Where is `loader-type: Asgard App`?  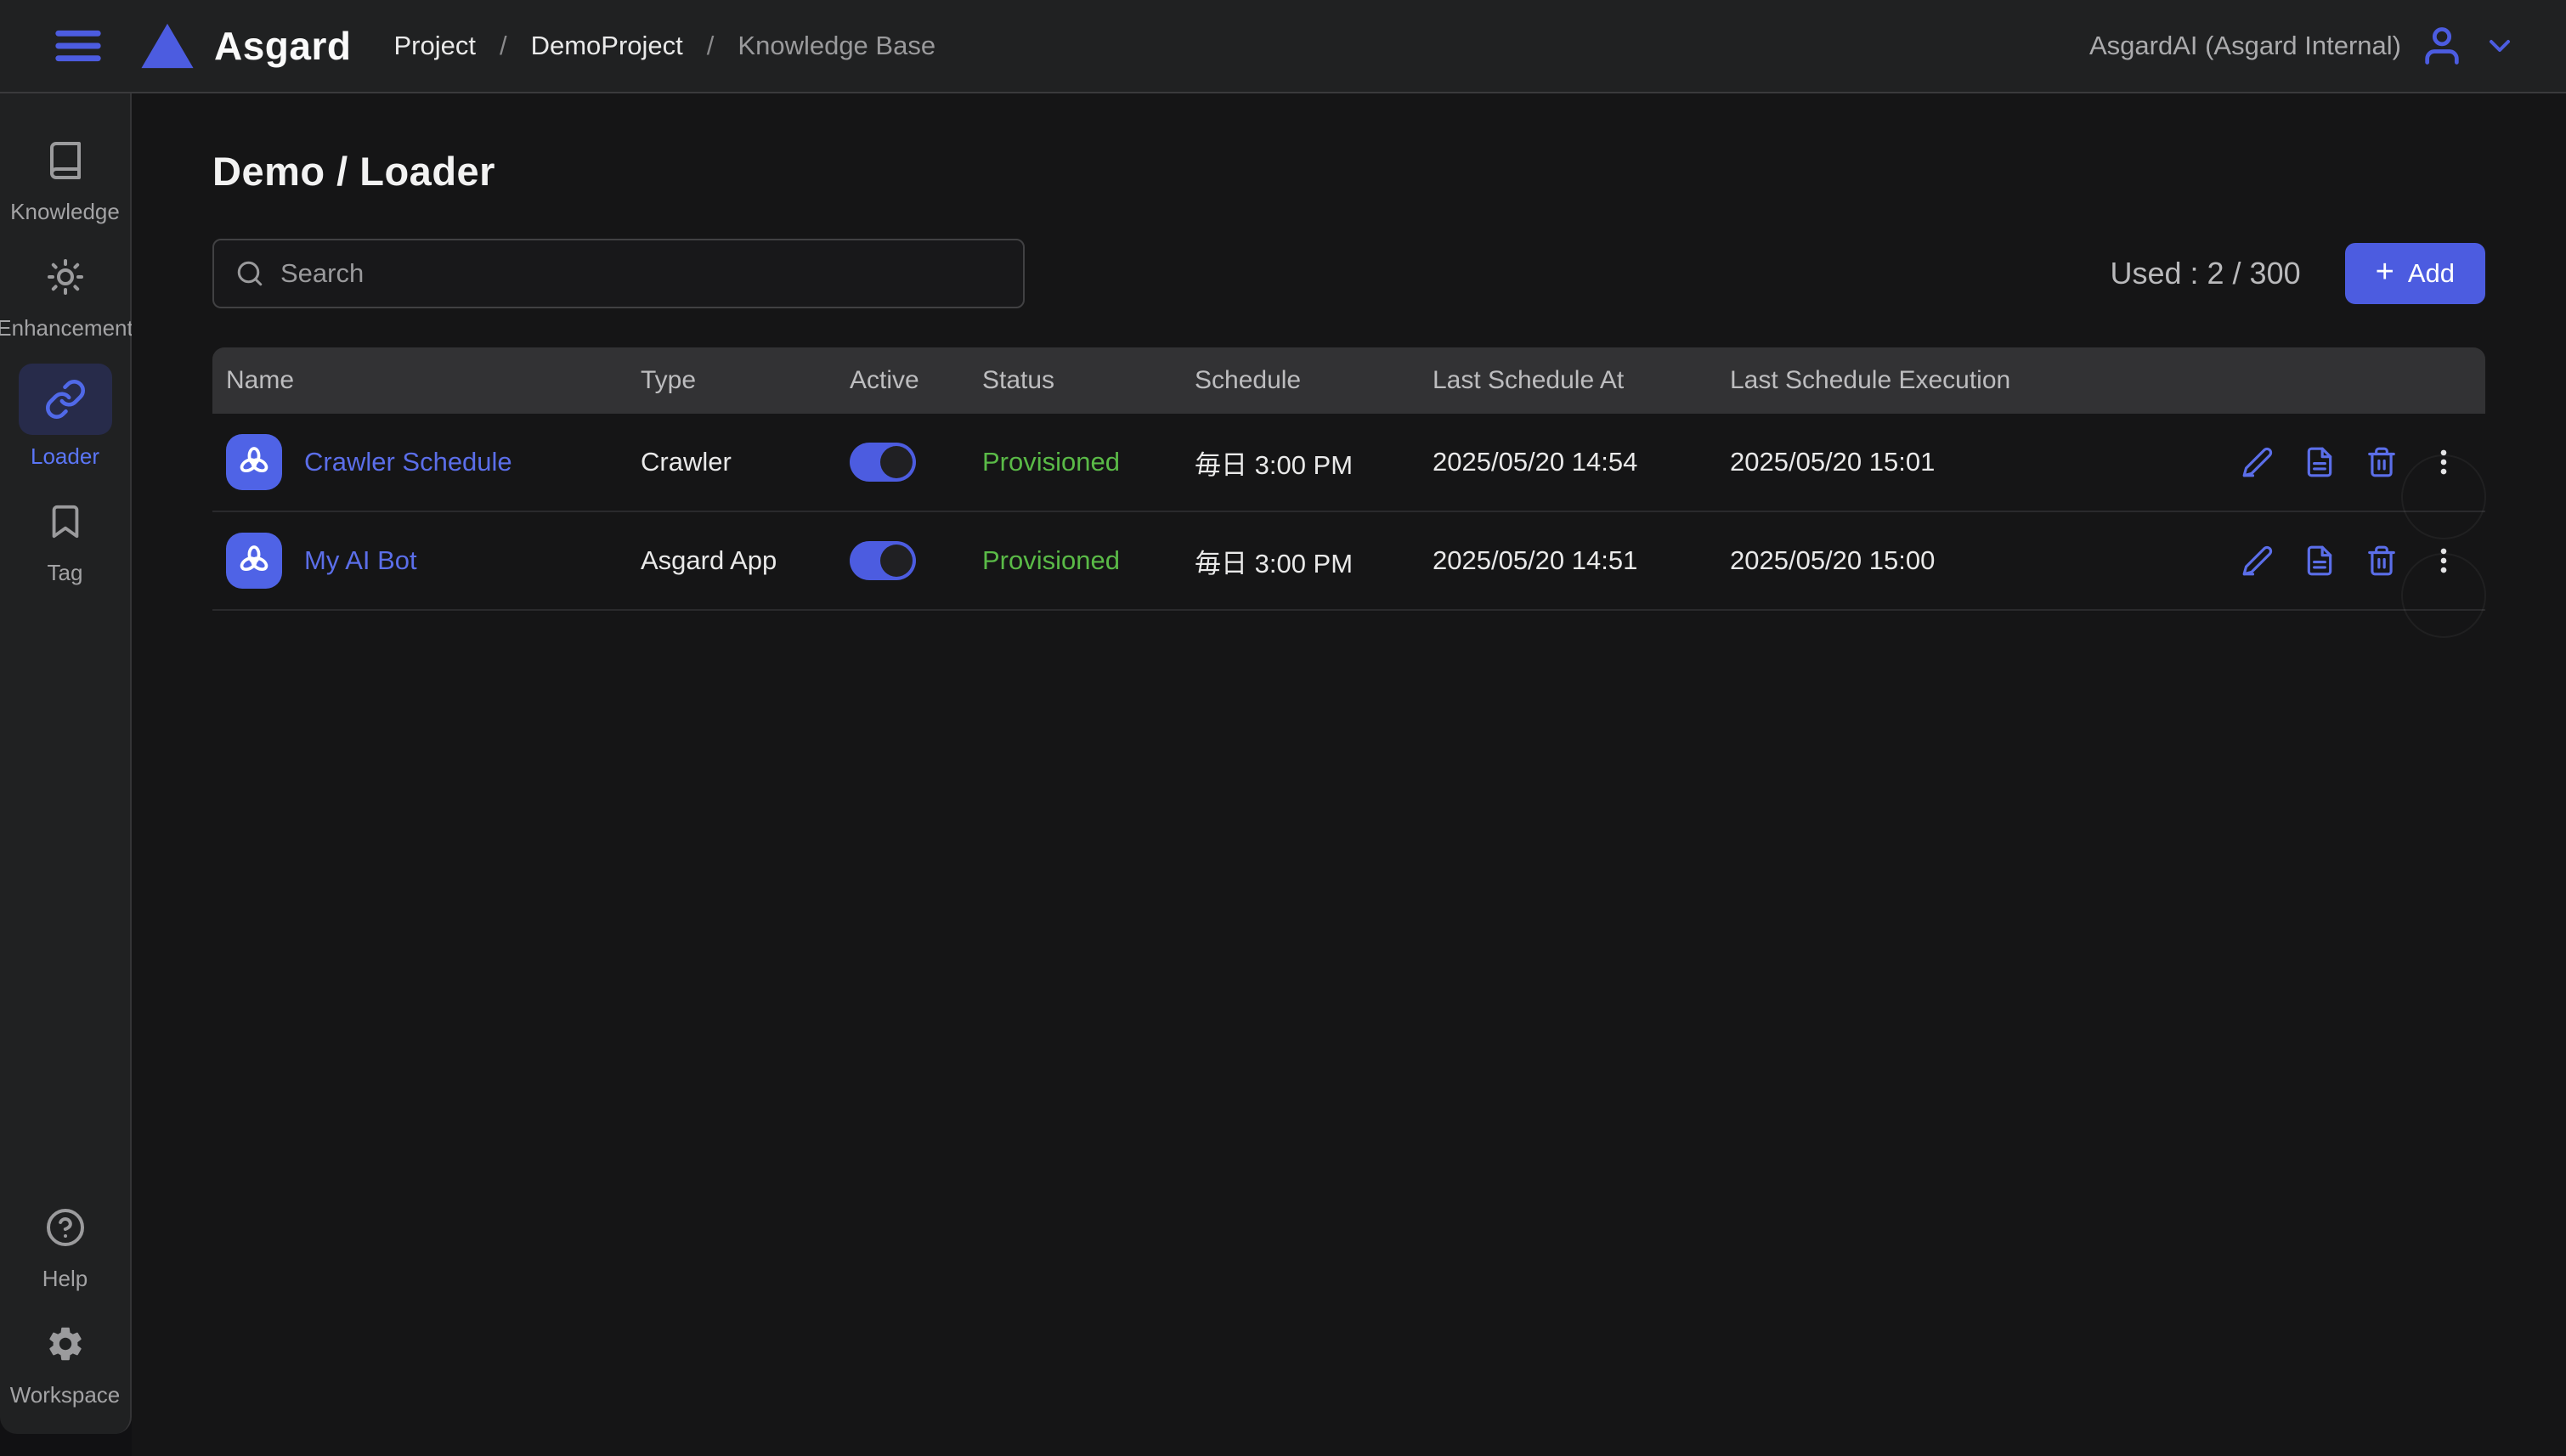
loader-type: Asgard App is located at coordinates (709, 560).